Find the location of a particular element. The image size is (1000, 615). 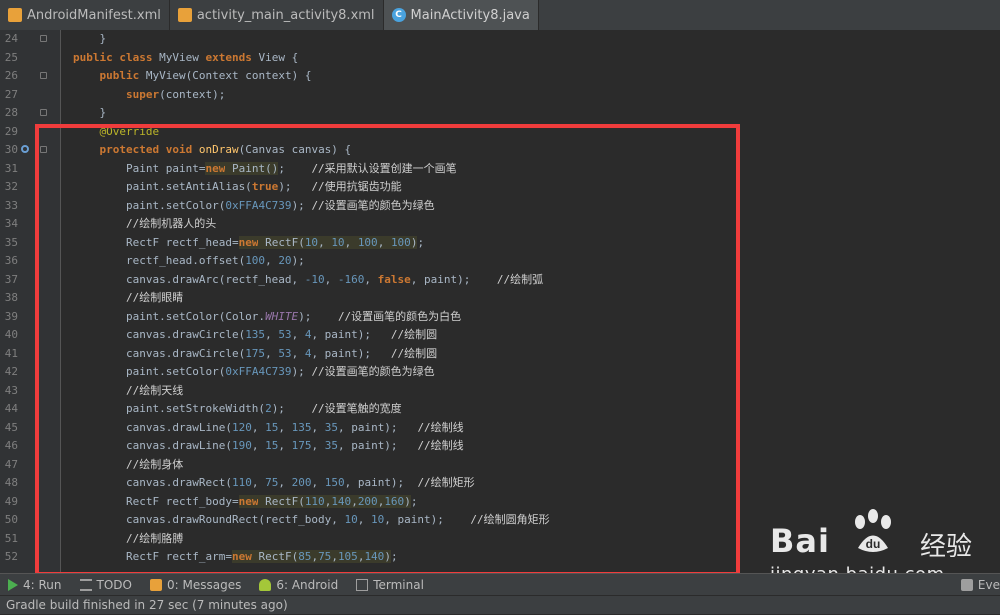

code-line: 29 @Override is located at coordinates (500, 132).